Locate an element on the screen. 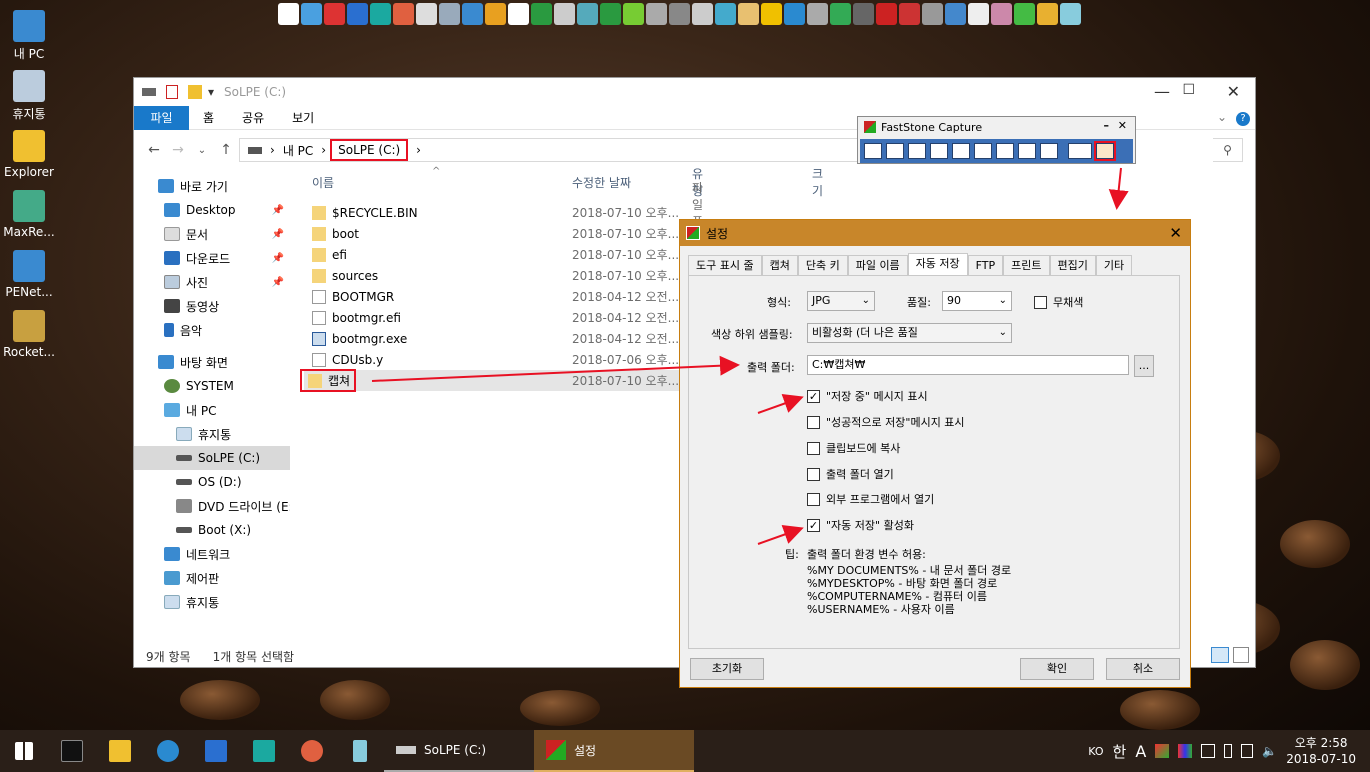  camera2-icon is located at coordinates (932, 14).